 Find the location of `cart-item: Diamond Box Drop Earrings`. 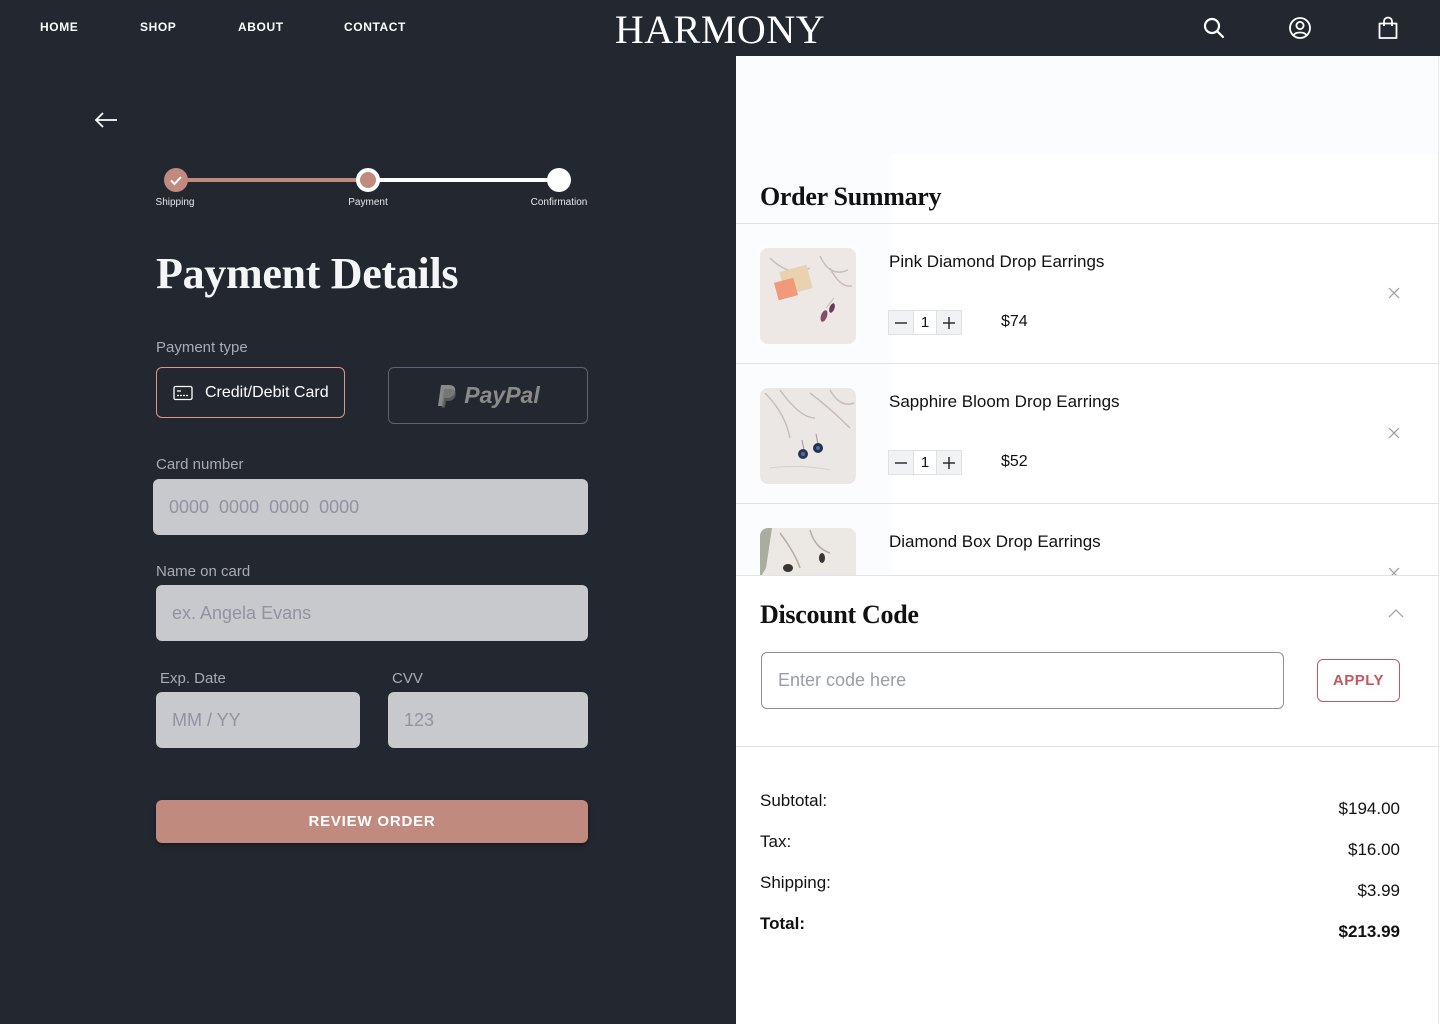

cart-item: Diamond Box Drop Earrings is located at coordinates (1087, 539).